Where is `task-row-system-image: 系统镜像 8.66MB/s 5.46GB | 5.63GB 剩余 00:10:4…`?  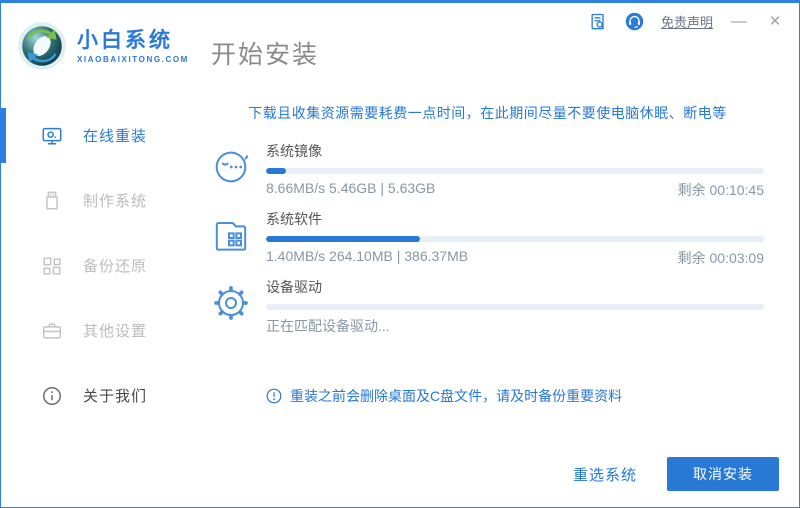
task-row-system-image: 系统镜像 8.66MB/s 5.46GB | 5.63GB 剩余 00:10:4… is located at coordinates (487, 170).